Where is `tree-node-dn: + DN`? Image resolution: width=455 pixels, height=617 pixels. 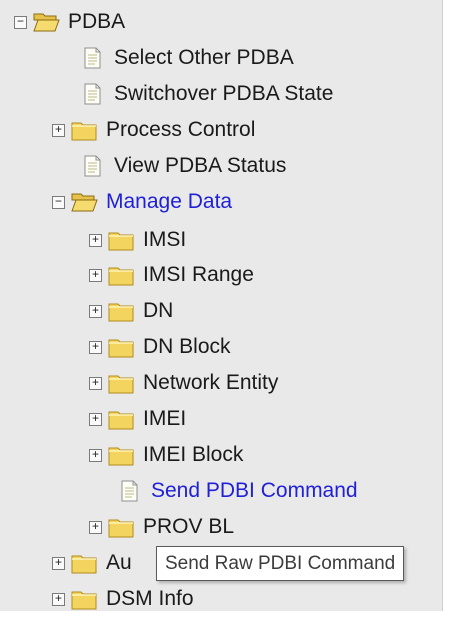
tree-node-dn: + DN is located at coordinates (131, 311).